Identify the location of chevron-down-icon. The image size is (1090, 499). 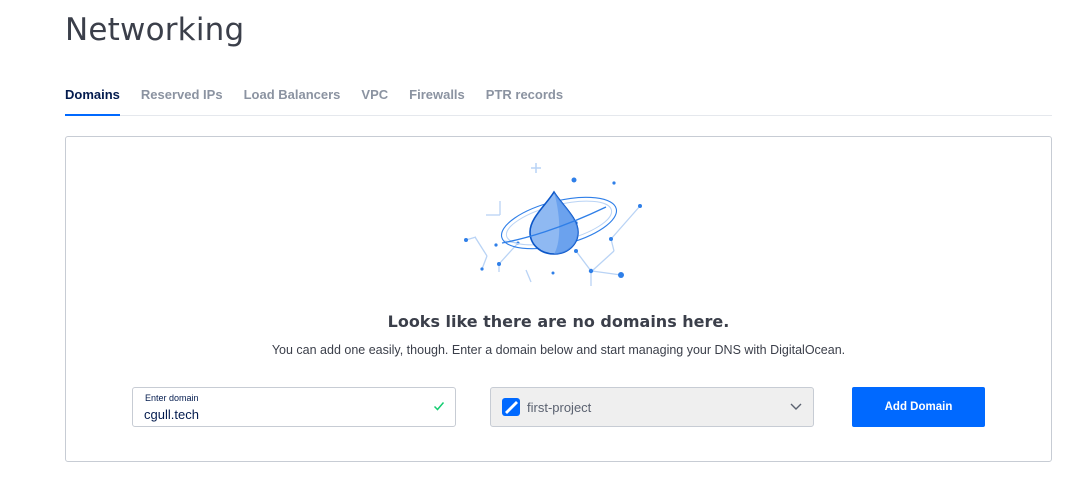
(796, 406).